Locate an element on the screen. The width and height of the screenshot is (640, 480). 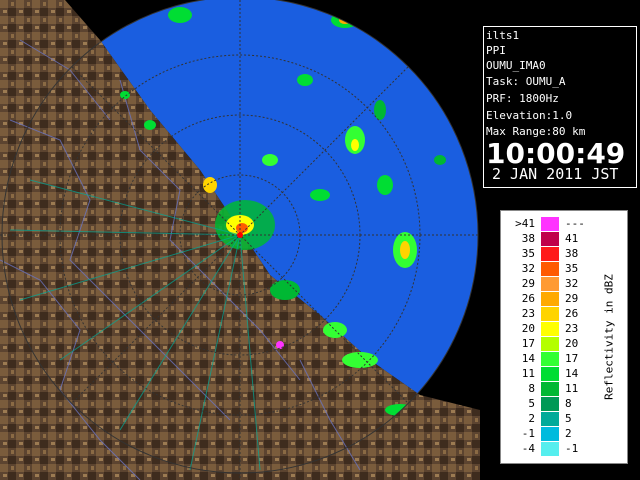
legend-row: 38 41 is located at coordinates (549, 239).